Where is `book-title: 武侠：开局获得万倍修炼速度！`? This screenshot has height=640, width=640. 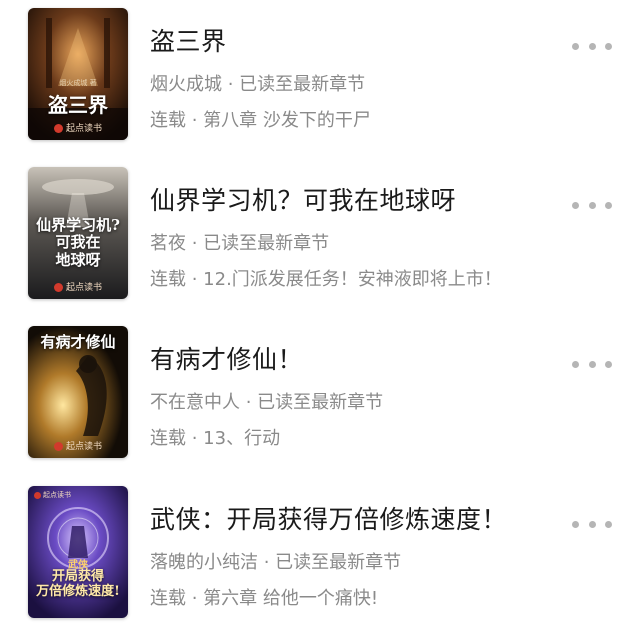 book-title: 武侠：开局获得万倍修炼速度！ is located at coordinates (328, 518).